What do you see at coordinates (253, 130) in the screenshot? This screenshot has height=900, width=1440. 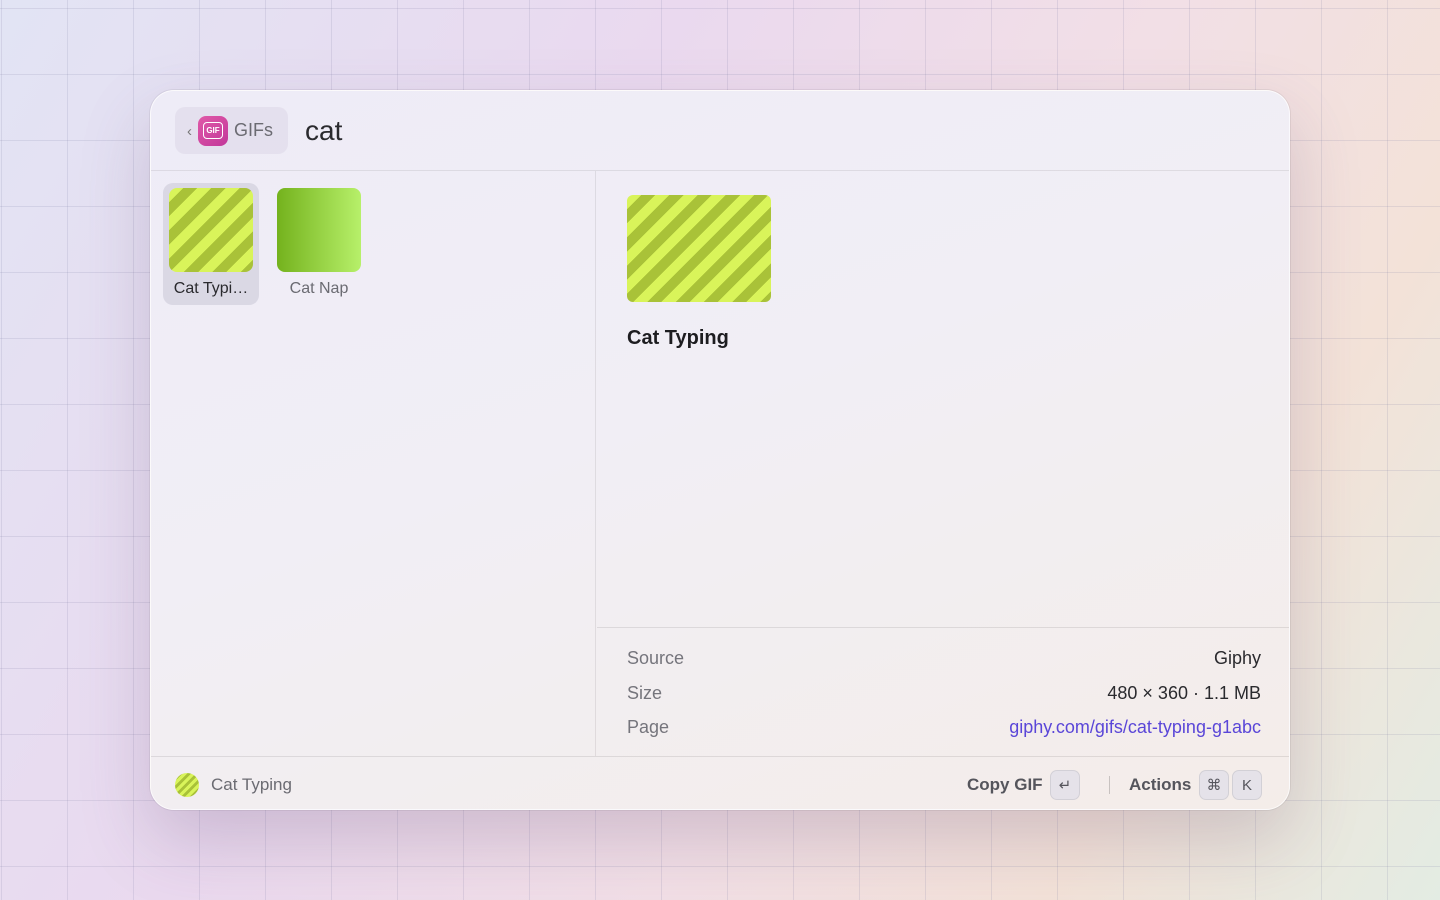 I see `back-button-label: GIFs` at bounding box center [253, 130].